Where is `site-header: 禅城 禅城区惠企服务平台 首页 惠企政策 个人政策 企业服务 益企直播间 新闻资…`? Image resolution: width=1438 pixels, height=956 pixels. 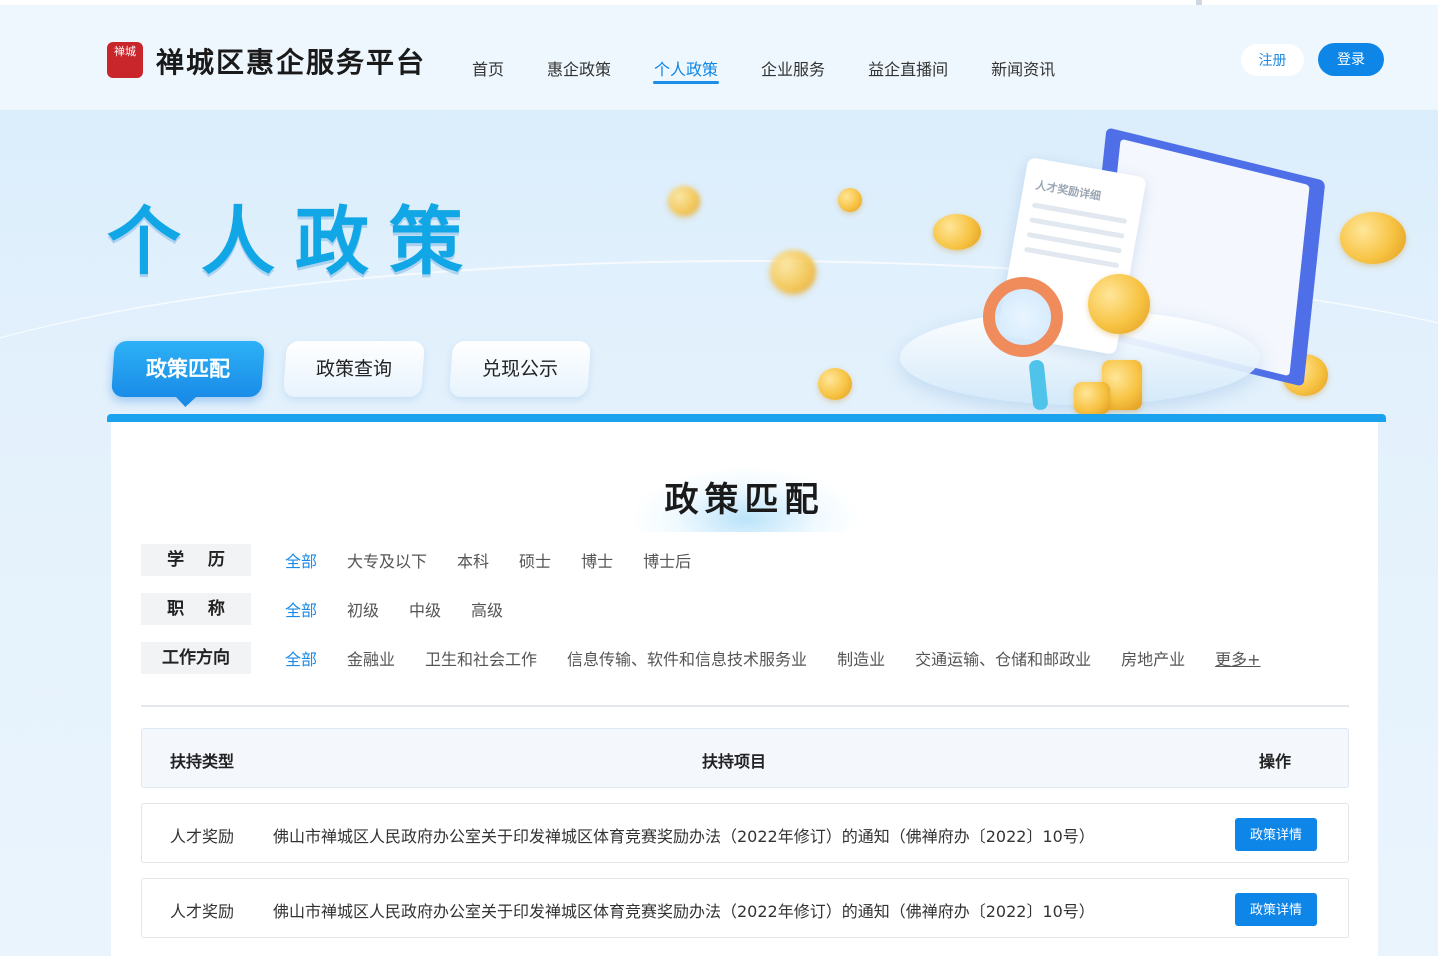
site-header: 禅城 禅城区惠企服务平台 首页 惠企政策 个人政策 企业服务 益企直播间 新闻资… is located at coordinates (719, 57).